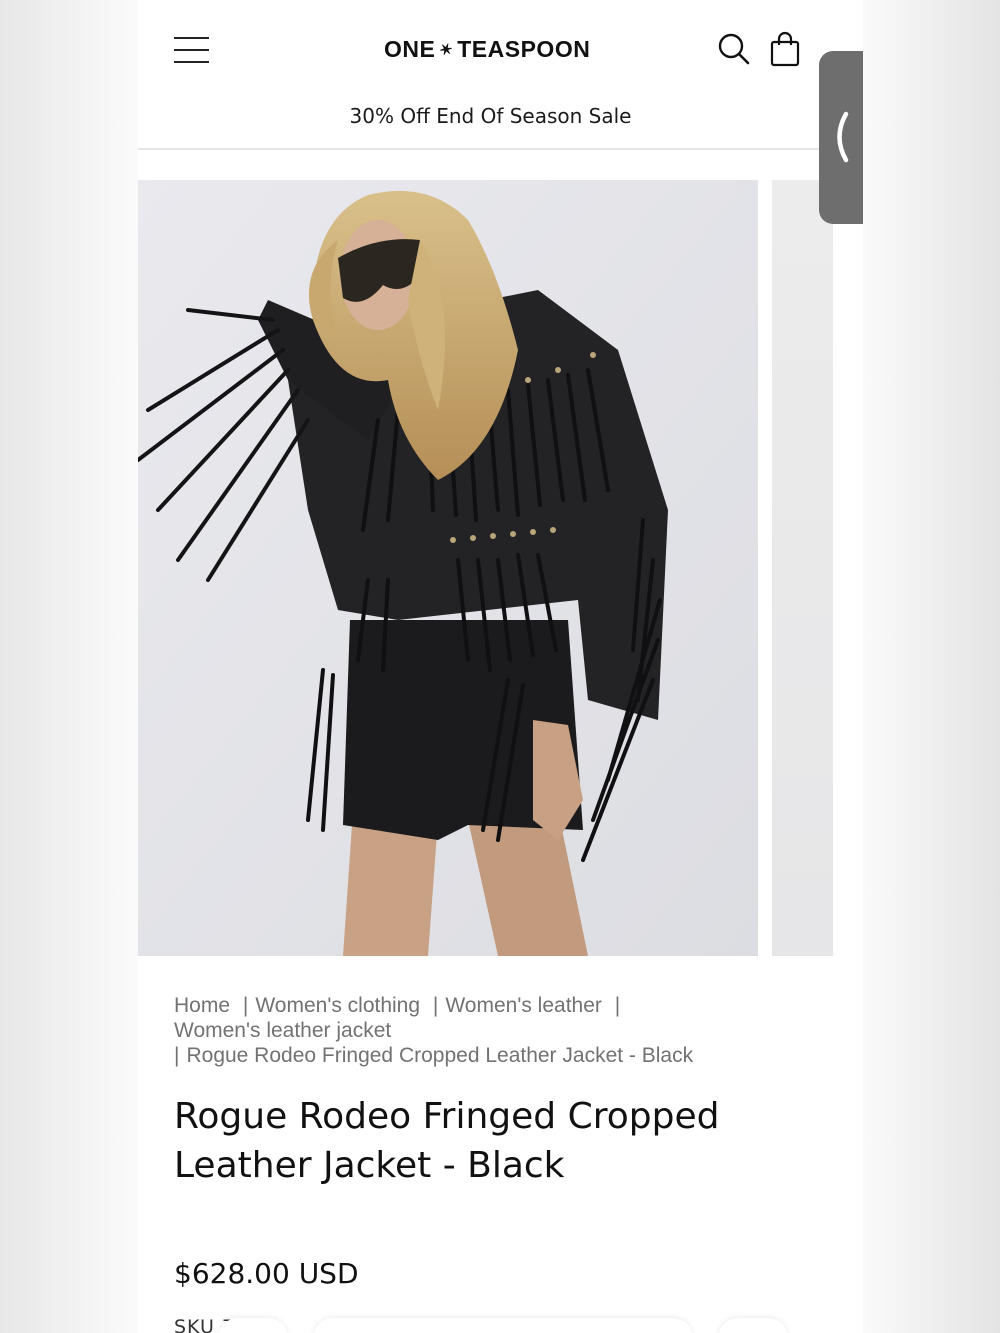 This screenshot has height=1333, width=1000. What do you see at coordinates (802, 568) in the screenshot?
I see `product-image-next` at bounding box center [802, 568].